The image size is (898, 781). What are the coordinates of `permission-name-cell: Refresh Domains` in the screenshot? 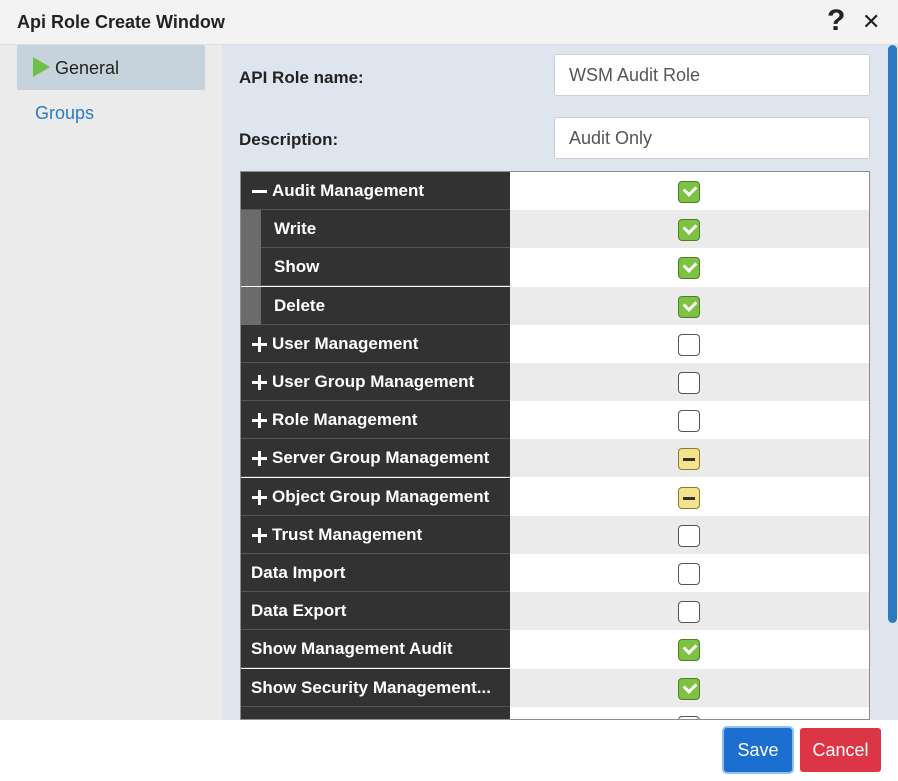 It's located at (375, 713).